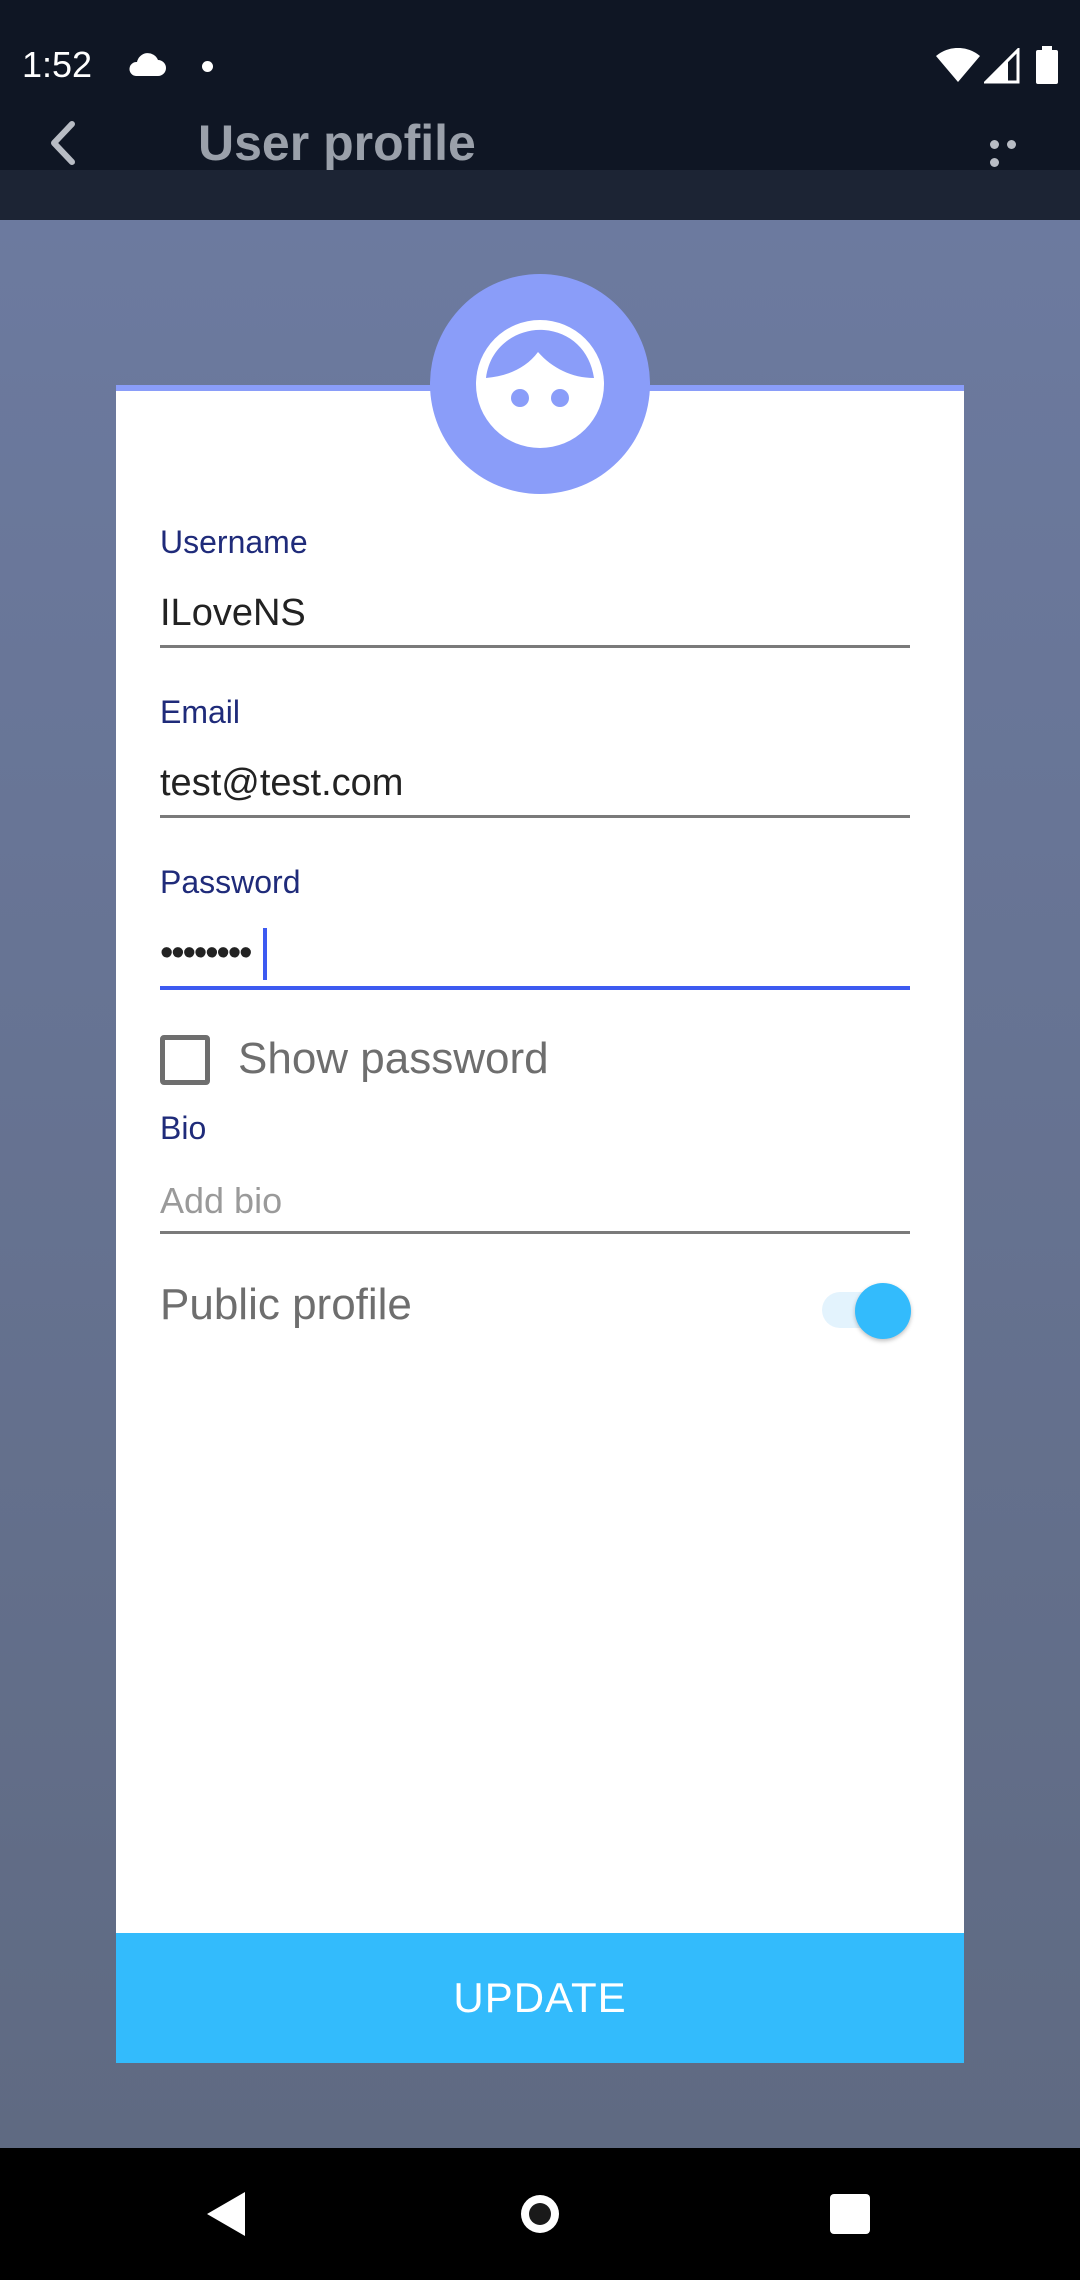 The width and height of the screenshot is (1080, 2280). I want to click on text-caret, so click(265, 954).